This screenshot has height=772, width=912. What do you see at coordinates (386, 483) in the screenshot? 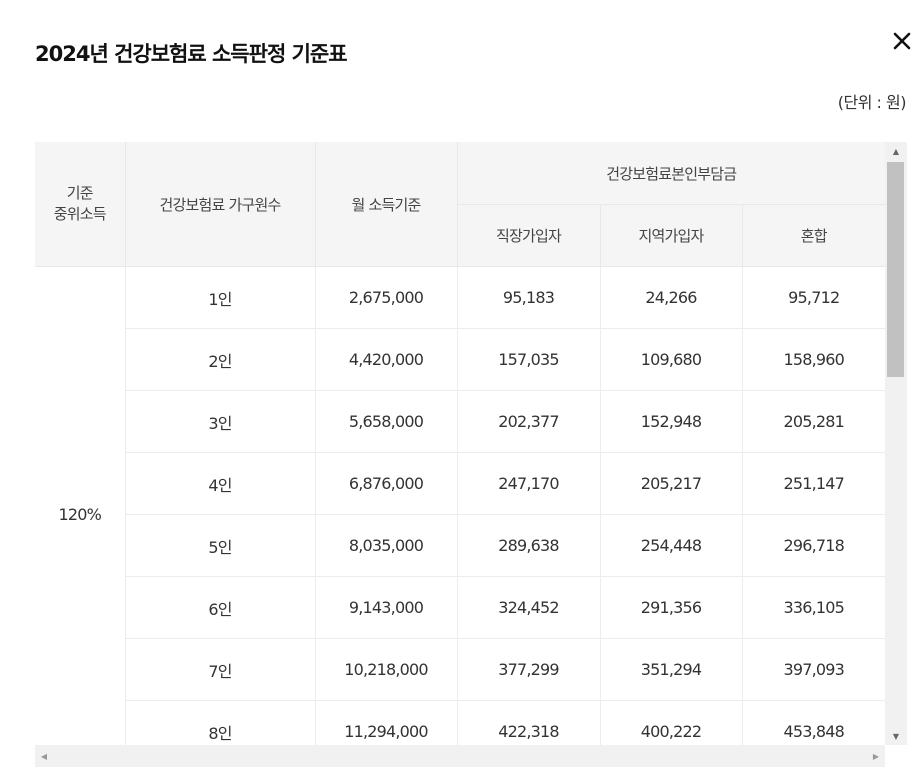
I see `monthly-income-cell: 6,876,000` at bounding box center [386, 483].